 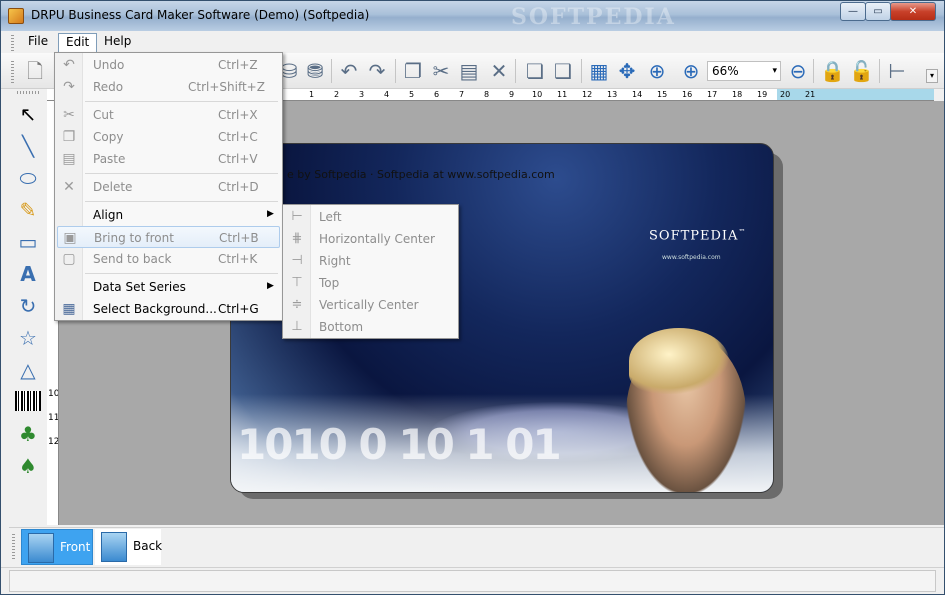 I want to click on star-tool-icon: ☆, so click(x=28, y=338).